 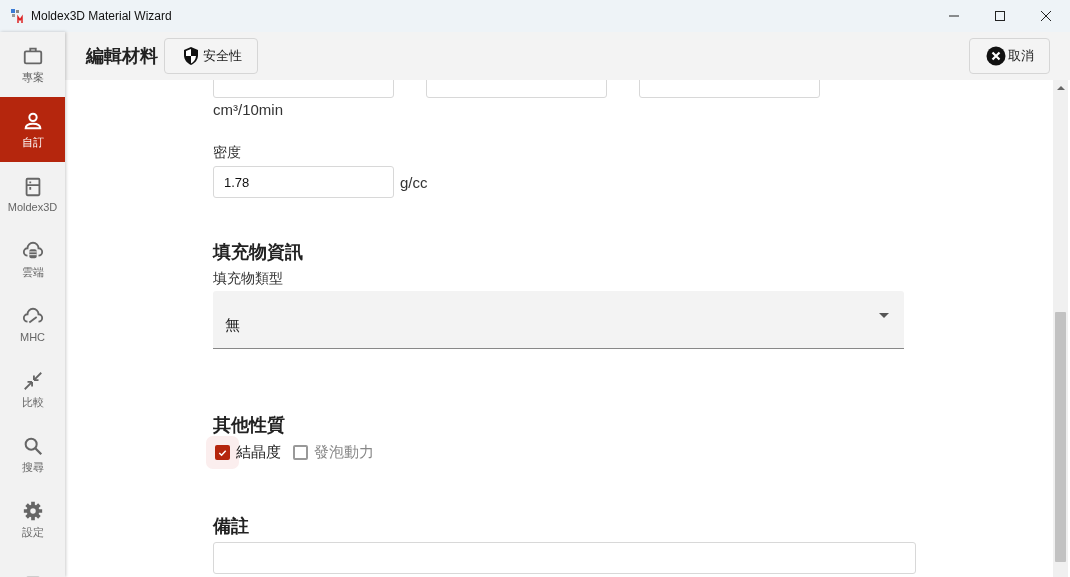 What do you see at coordinates (32, 129) in the screenshot?
I see `sidebar-item: 自訂` at bounding box center [32, 129].